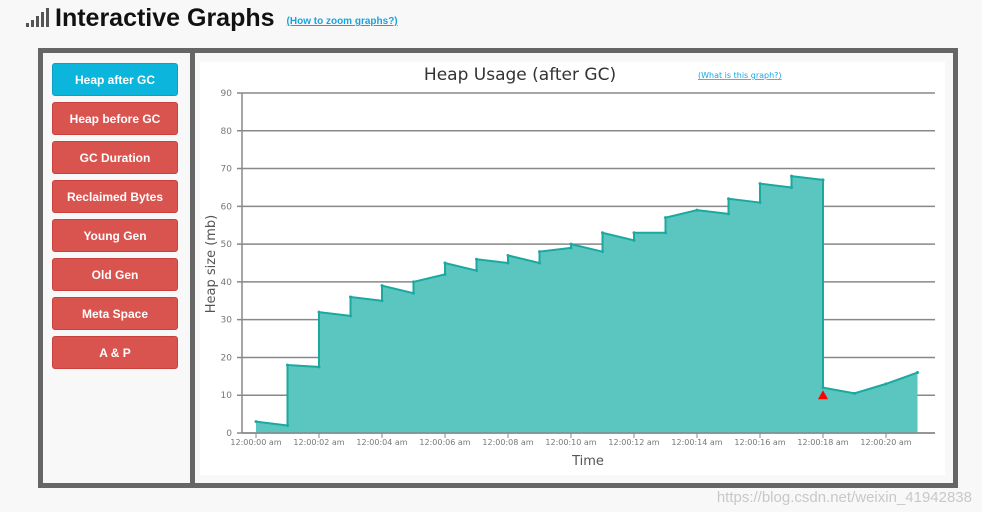 The image size is (982, 512). Describe the element at coordinates (115, 79) in the screenshot. I see `graph-button-heap-after-gc: Heap after GC` at that location.